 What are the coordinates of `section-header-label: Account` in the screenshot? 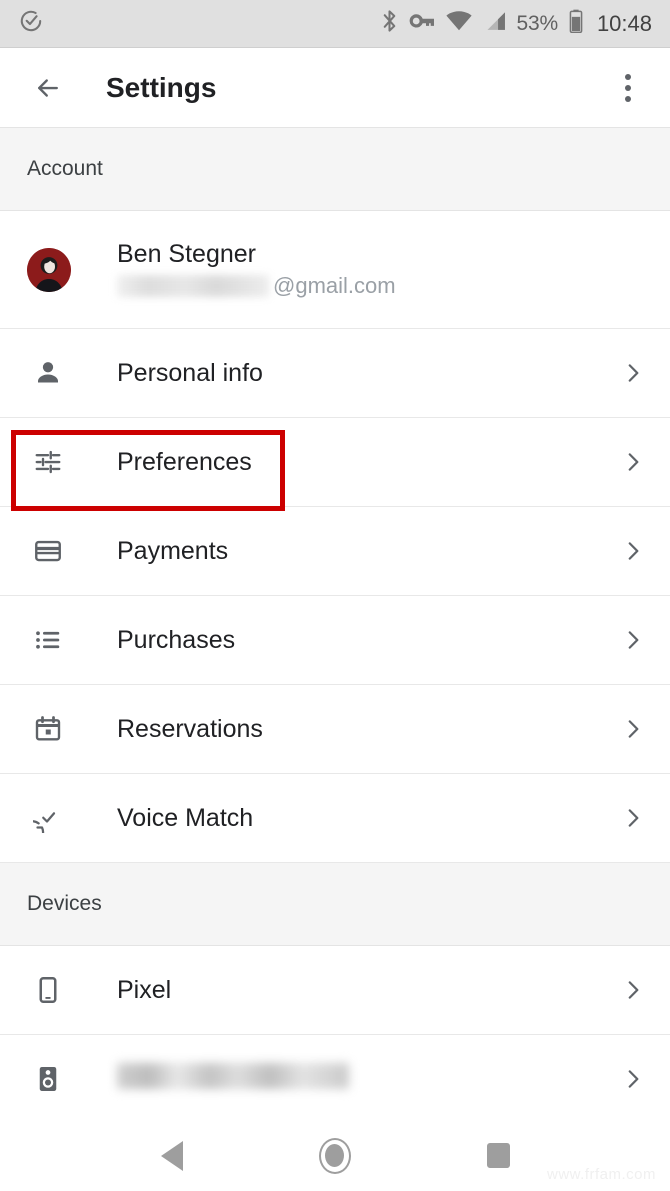 It's located at (65, 168).